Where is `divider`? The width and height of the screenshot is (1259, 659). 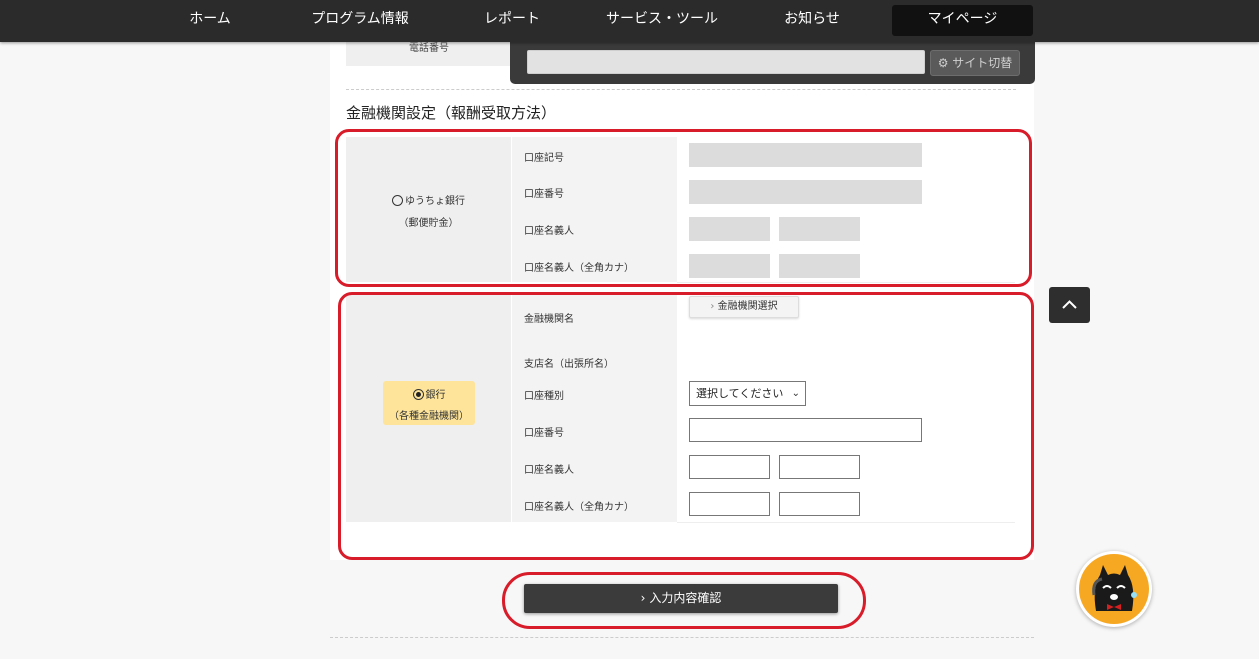
divider is located at coordinates (681, 89).